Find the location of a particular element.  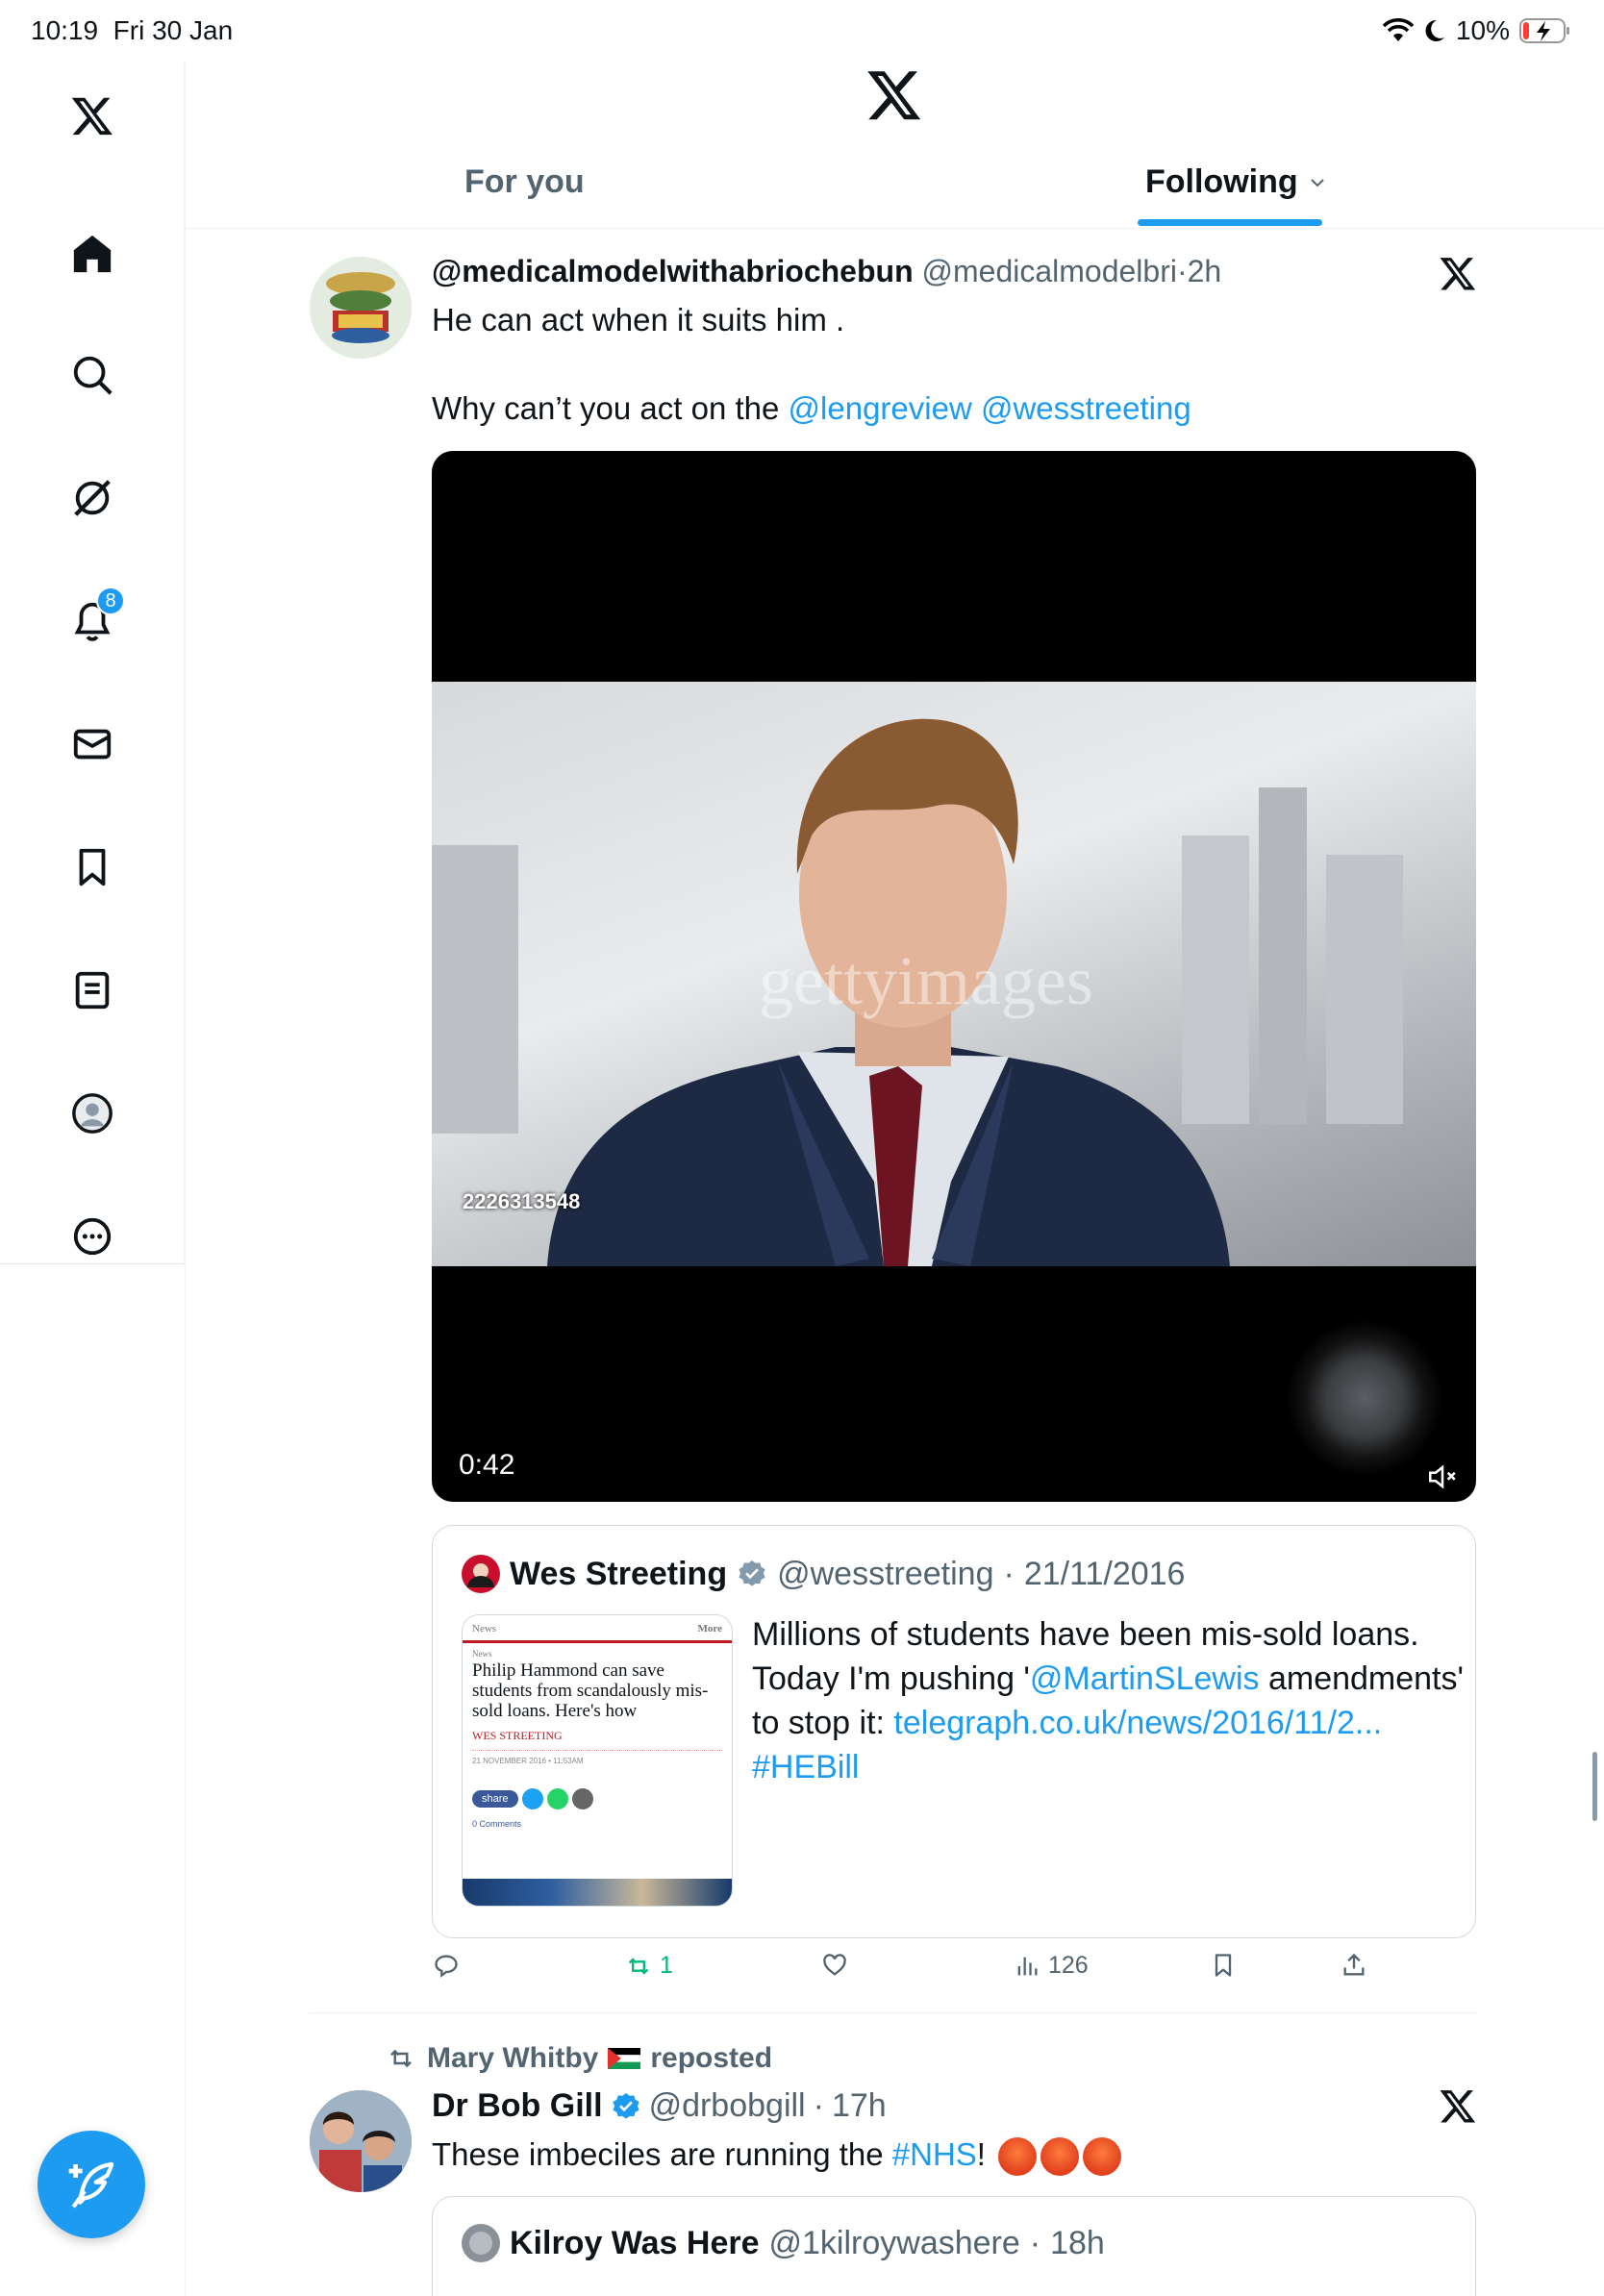

tab-for-you: For you is located at coordinates (524, 182).